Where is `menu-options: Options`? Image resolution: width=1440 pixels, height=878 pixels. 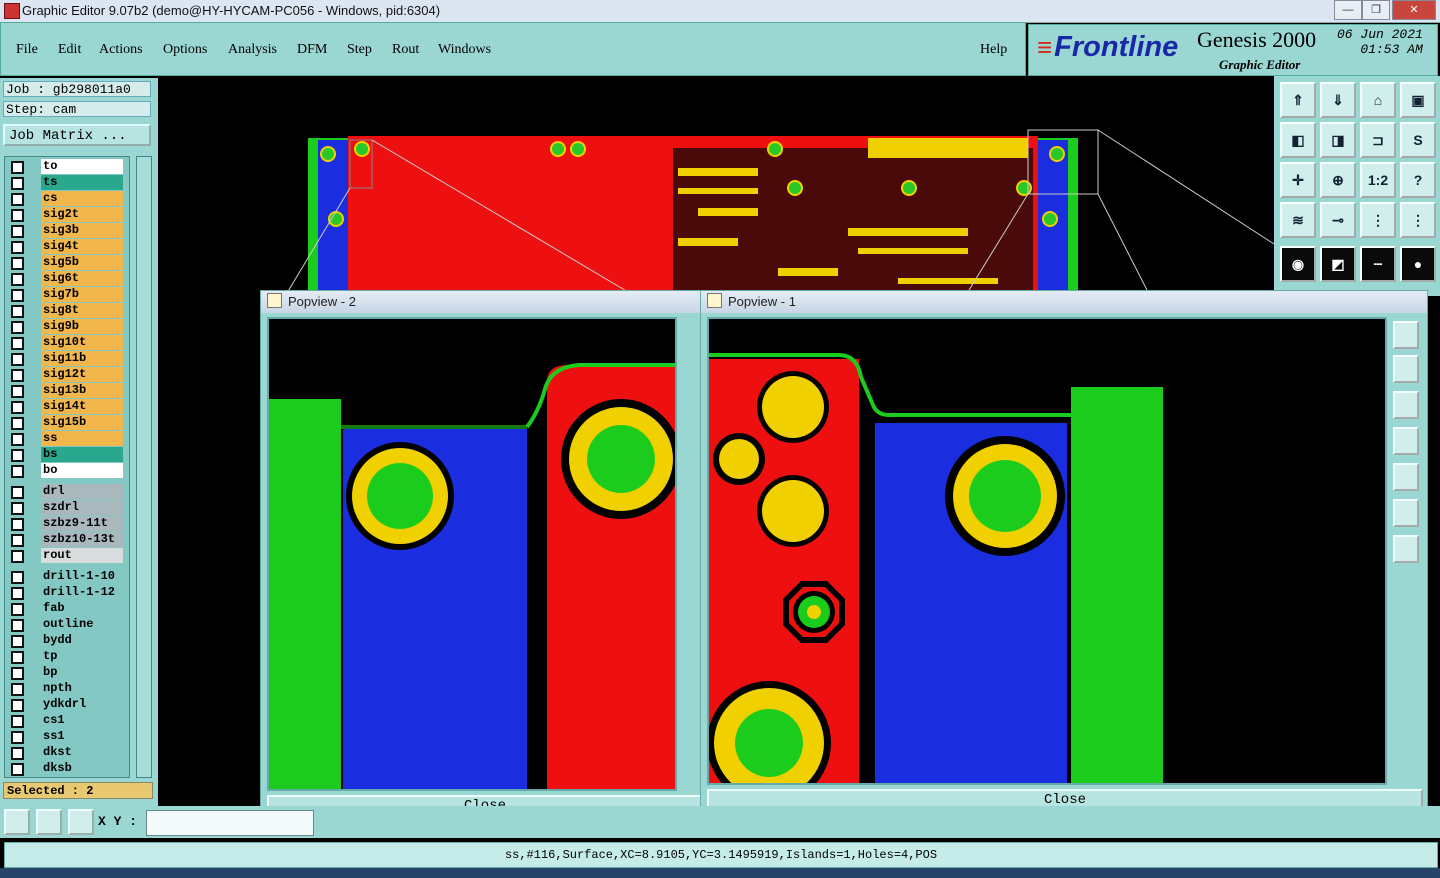
menu-options: Options is located at coordinates (185, 50).